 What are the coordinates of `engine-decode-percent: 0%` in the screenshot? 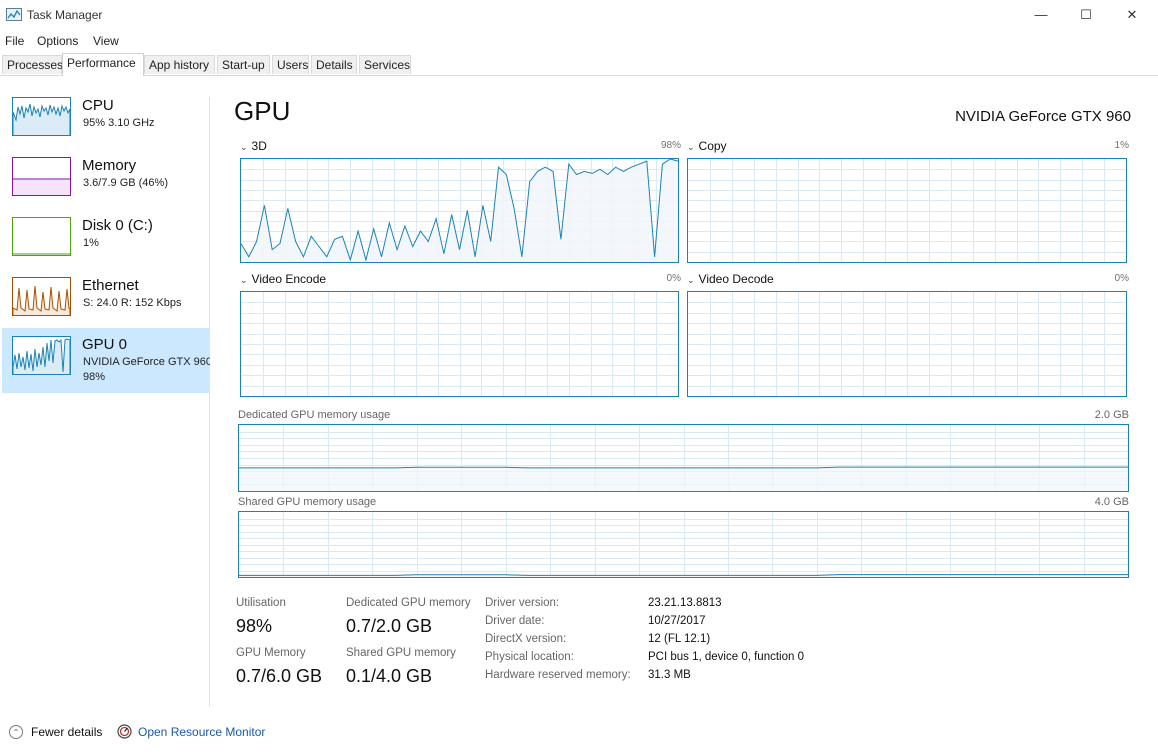 It's located at (1121, 278).